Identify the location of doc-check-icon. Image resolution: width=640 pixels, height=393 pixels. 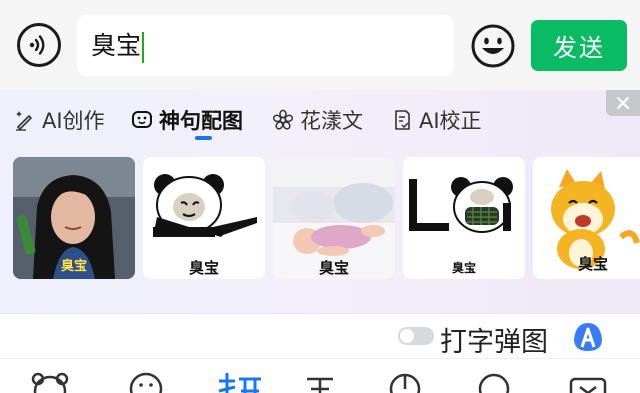
(402, 120).